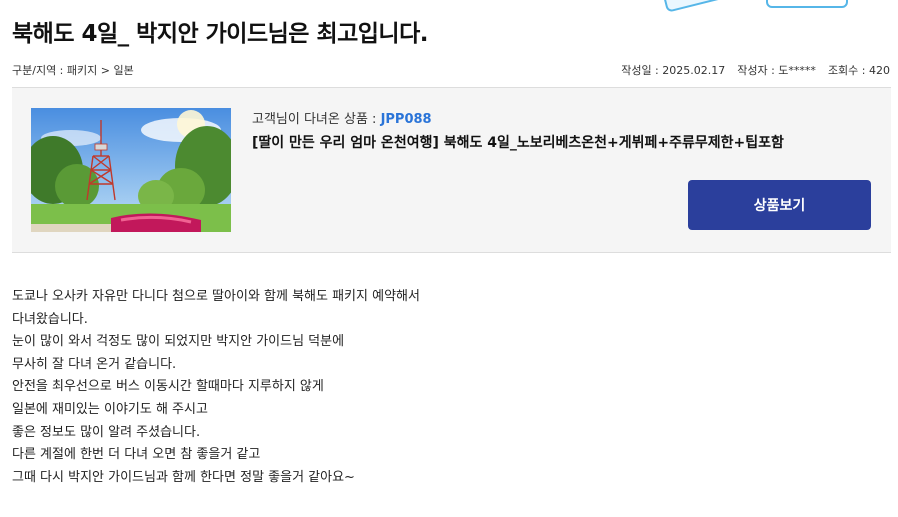  I want to click on post-date: 작성일 : 2025.02.17, so click(673, 70).